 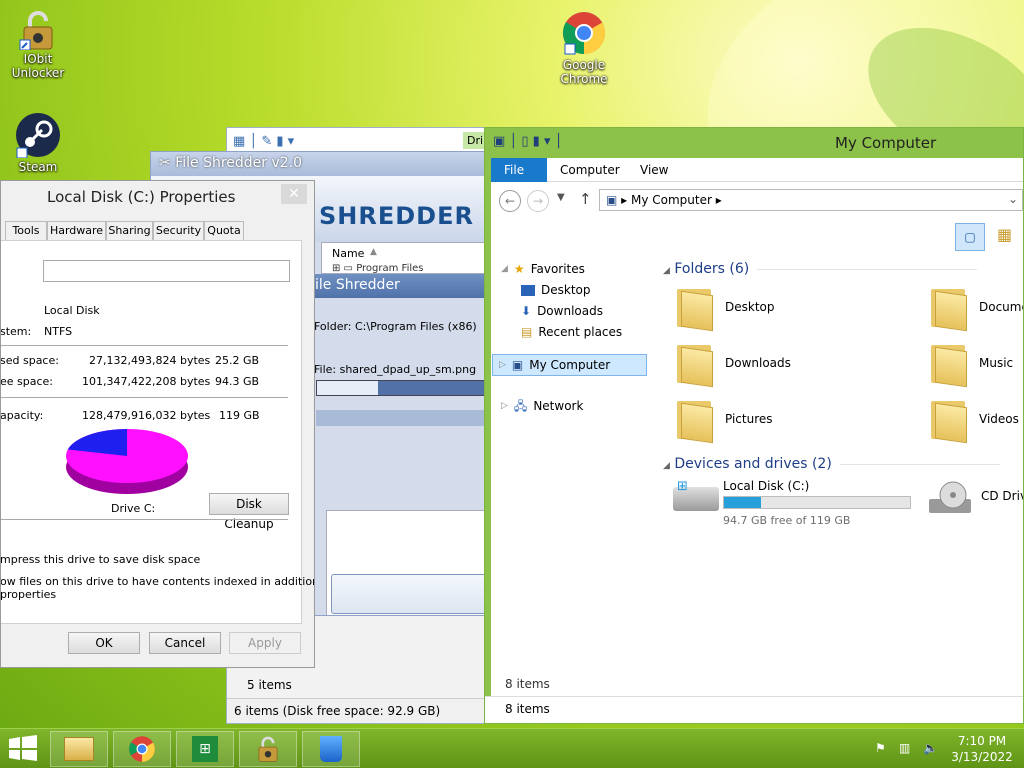 I want to click on free-space-bytes: 101,347,422,208 bytes, so click(x=146, y=381).